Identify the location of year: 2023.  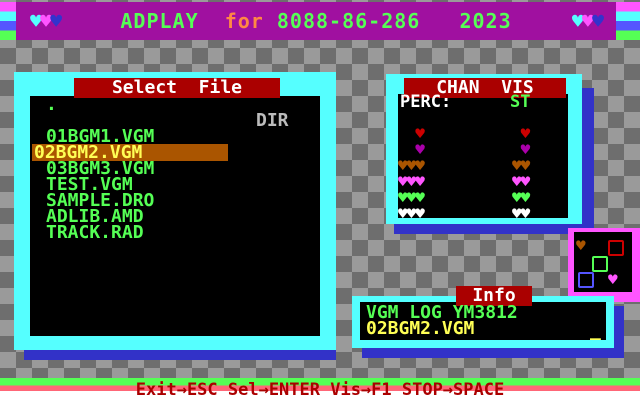
(485, 21).